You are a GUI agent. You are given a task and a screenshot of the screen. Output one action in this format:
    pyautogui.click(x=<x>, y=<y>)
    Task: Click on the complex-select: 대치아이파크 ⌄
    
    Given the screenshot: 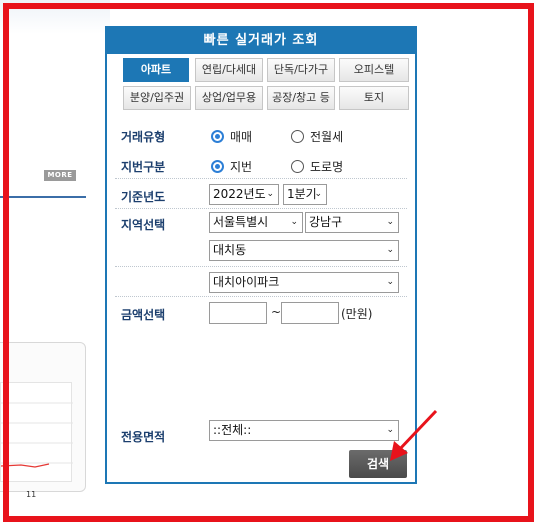 What is the action you would take?
    pyautogui.click(x=304, y=282)
    